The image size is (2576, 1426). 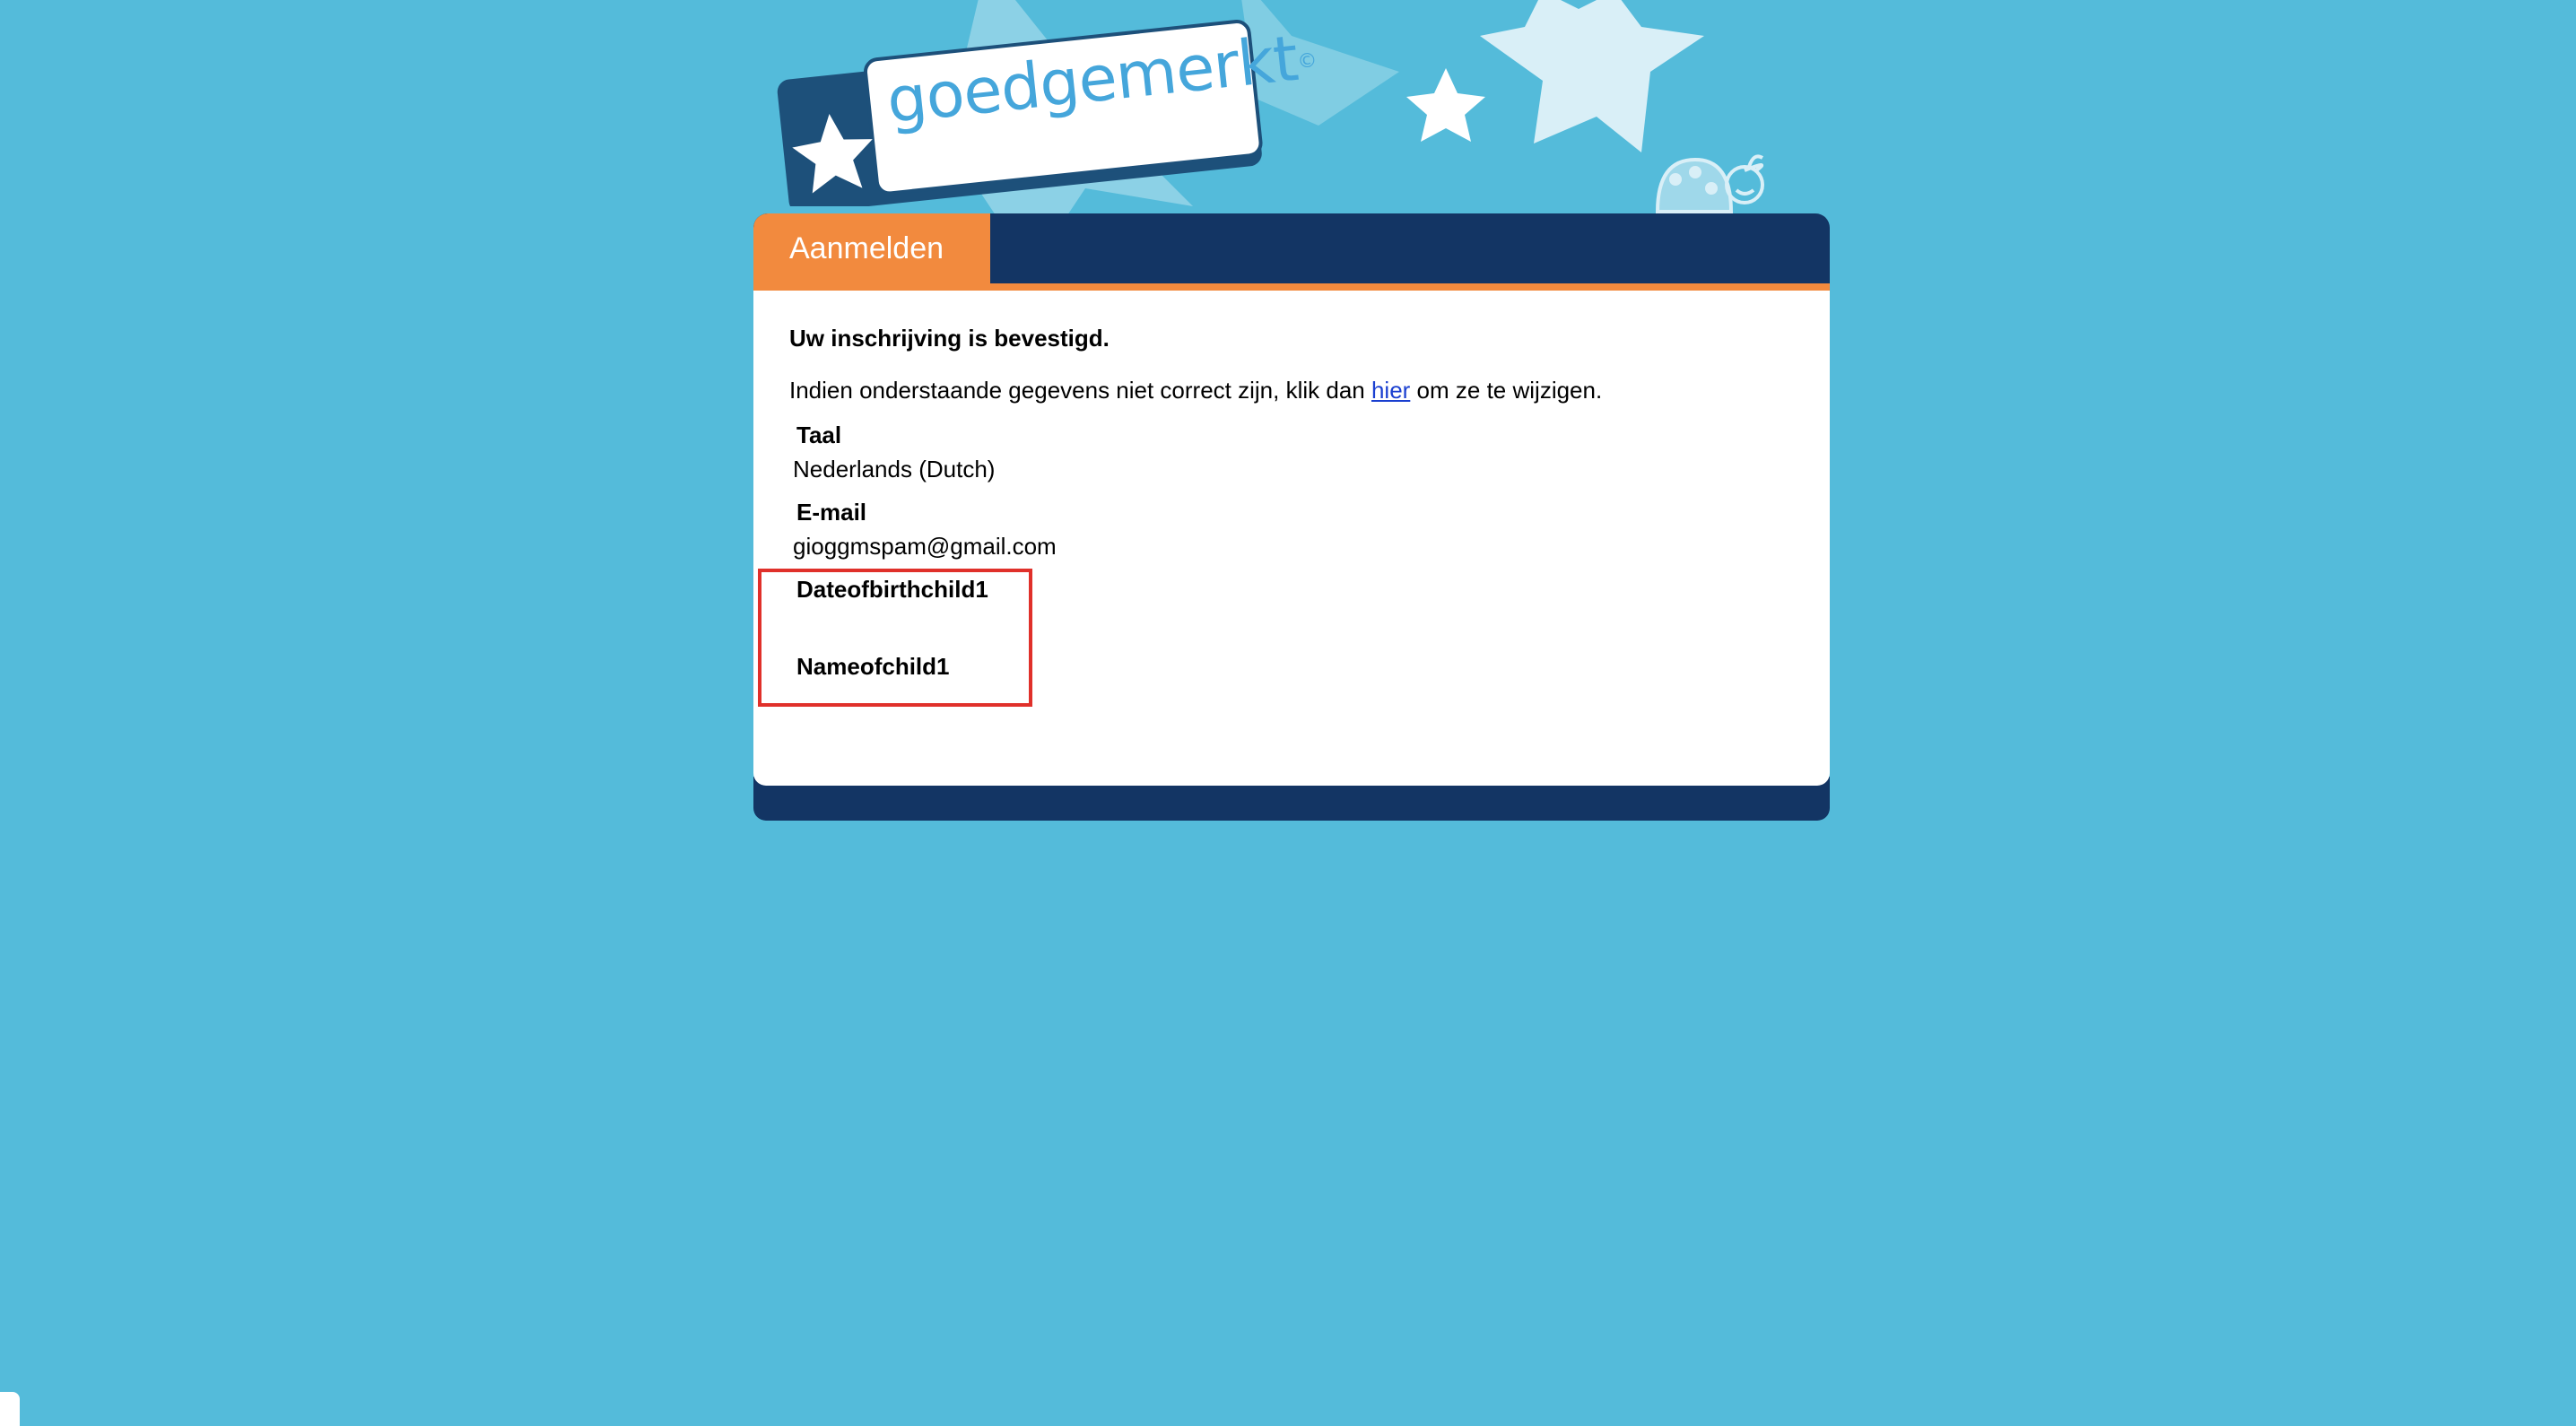 I want to click on field-value-taal: Nederlands (Dutch), so click(x=894, y=470).